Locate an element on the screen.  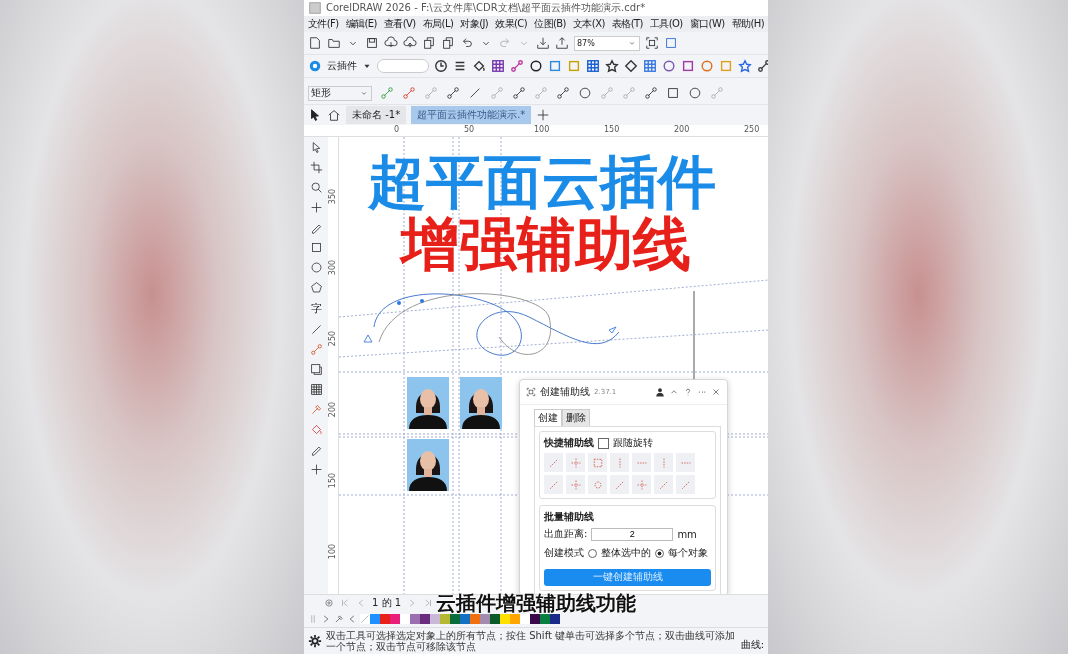
document-tab: 未命名 -1* is located at coordinates (376, 115).